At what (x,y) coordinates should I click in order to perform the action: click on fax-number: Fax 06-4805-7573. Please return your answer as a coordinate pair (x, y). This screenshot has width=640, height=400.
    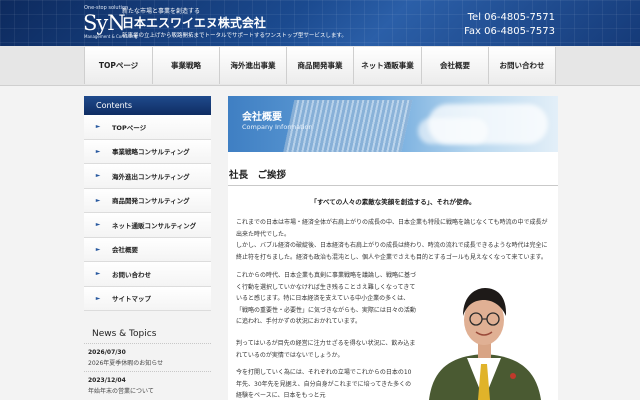
    Looking at the image, I should click on (509, 31).